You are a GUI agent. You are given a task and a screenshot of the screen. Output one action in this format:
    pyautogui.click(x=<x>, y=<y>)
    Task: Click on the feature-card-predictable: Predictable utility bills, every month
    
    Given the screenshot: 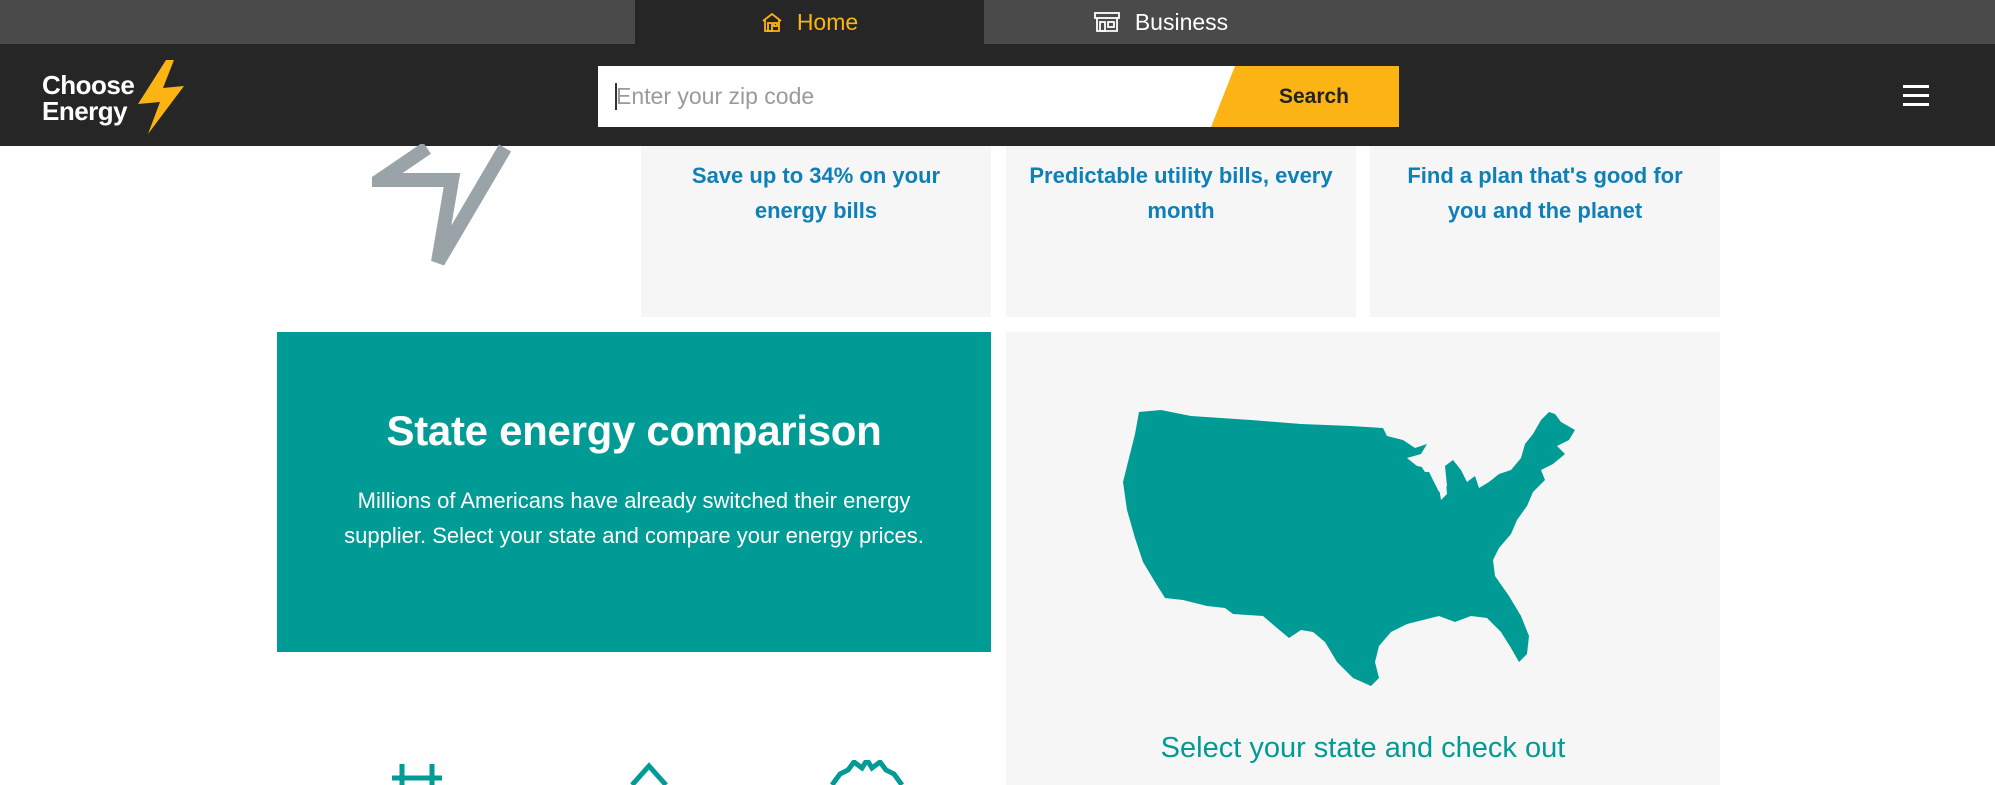 What is the action you would take?
    pyautogui.click(x=1181, y=231)
    